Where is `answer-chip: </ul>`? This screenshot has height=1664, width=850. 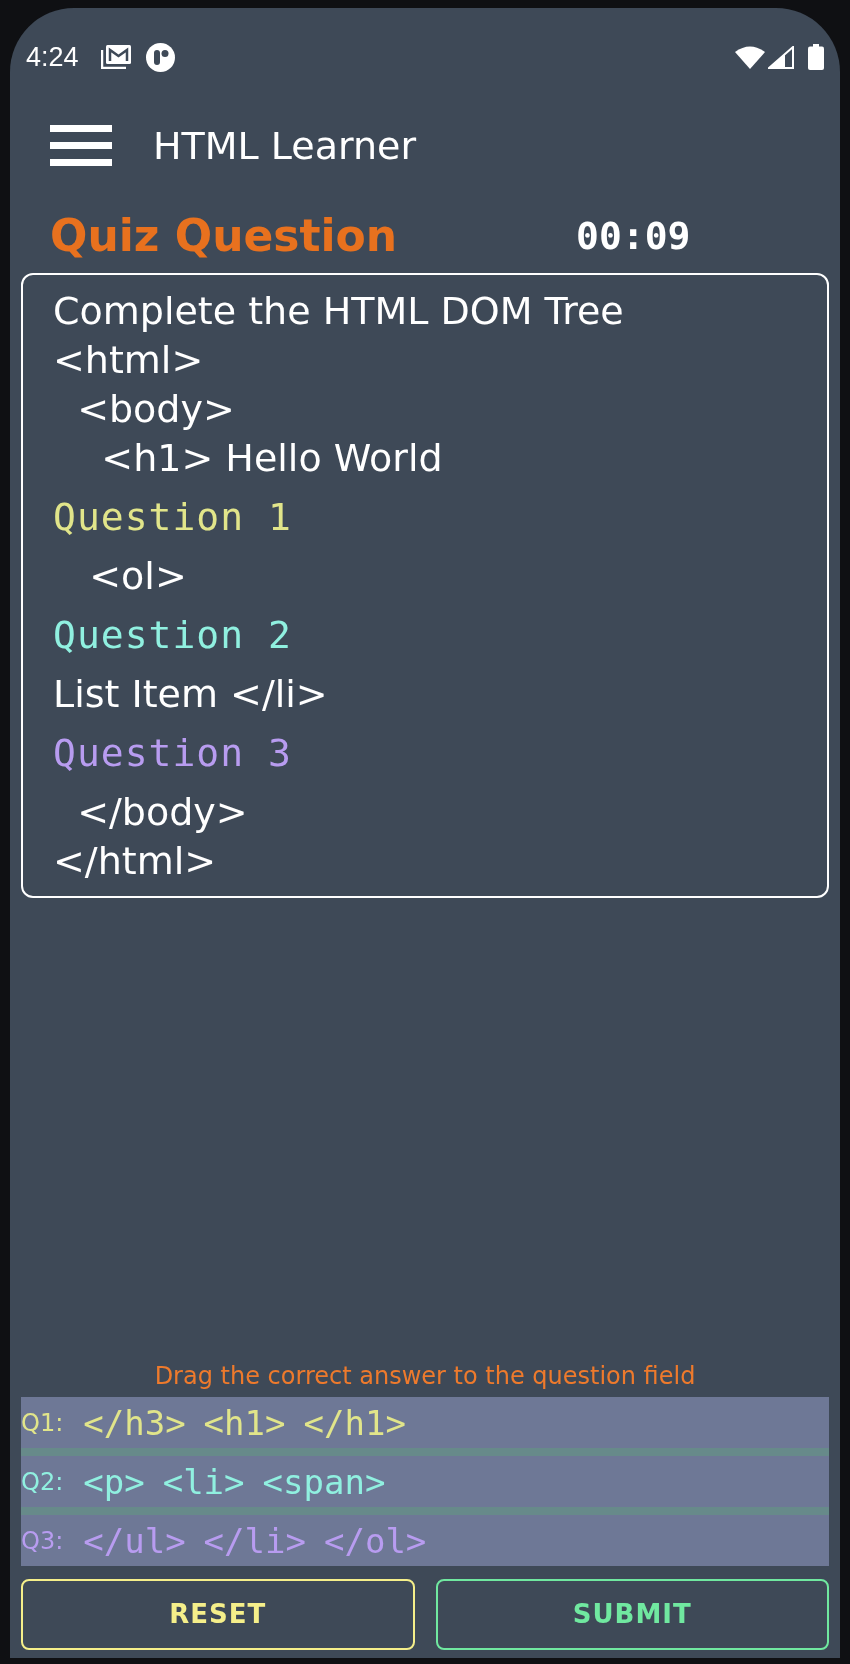 answer-chip: </ul> is located at coordinates (134, 1540).